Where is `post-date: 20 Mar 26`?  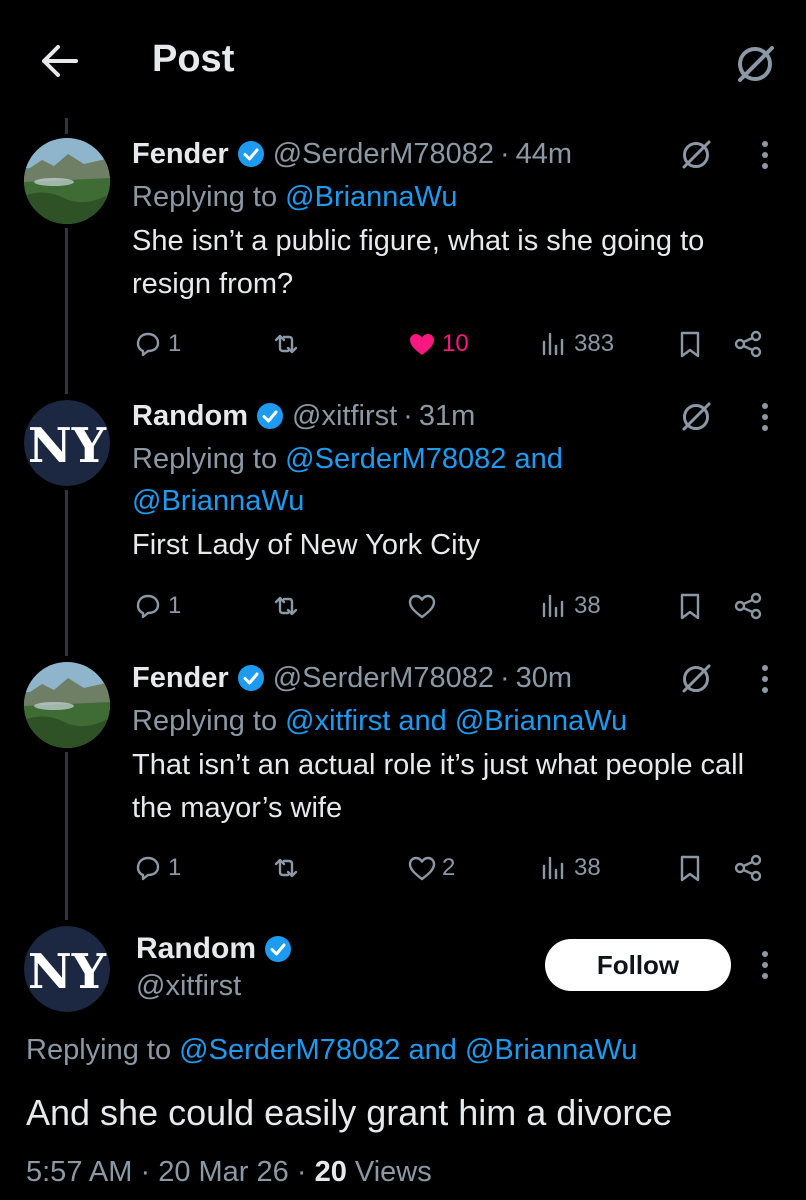
post-date: 20 Mar 26 is located at coordinates (223, 1172).